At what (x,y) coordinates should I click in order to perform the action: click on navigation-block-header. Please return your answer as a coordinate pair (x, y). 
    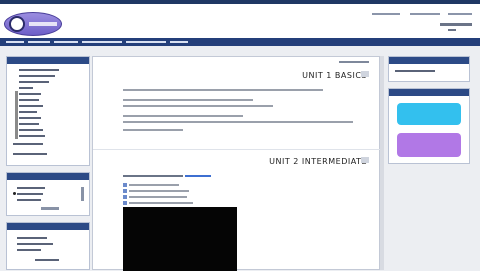
    Looking at the image, I should click on (48, 60).